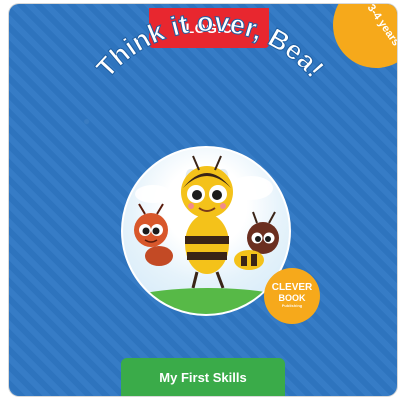 This screenshot has width=404, height=402. I want to click on book-title: Think it over, Bea!, so click(209, 45).